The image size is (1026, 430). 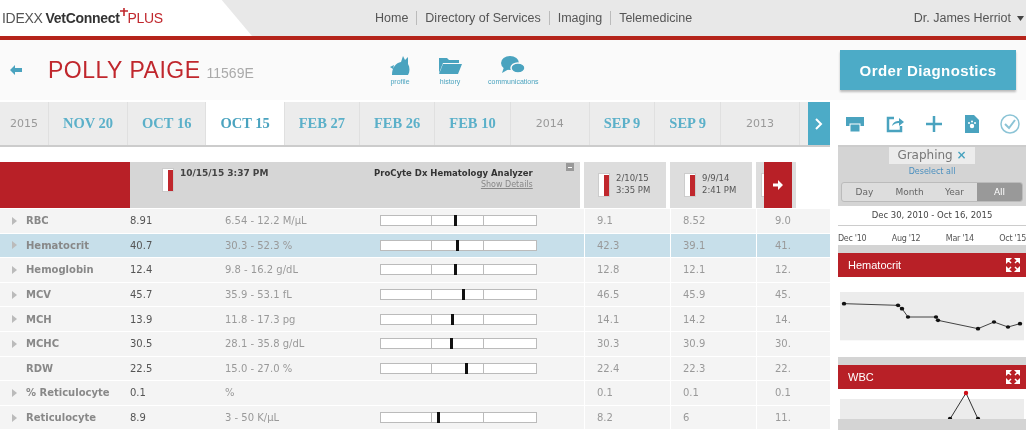 I want to click on period-option: Day, so click(x=864, y=192).